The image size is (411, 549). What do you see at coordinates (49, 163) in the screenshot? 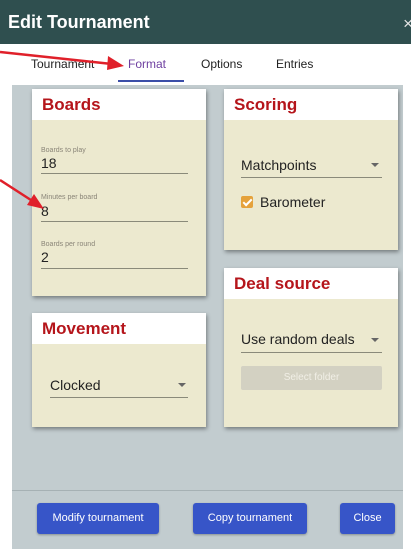
I see `boards-to-play-input: 18` at bounding box center [49, 163].